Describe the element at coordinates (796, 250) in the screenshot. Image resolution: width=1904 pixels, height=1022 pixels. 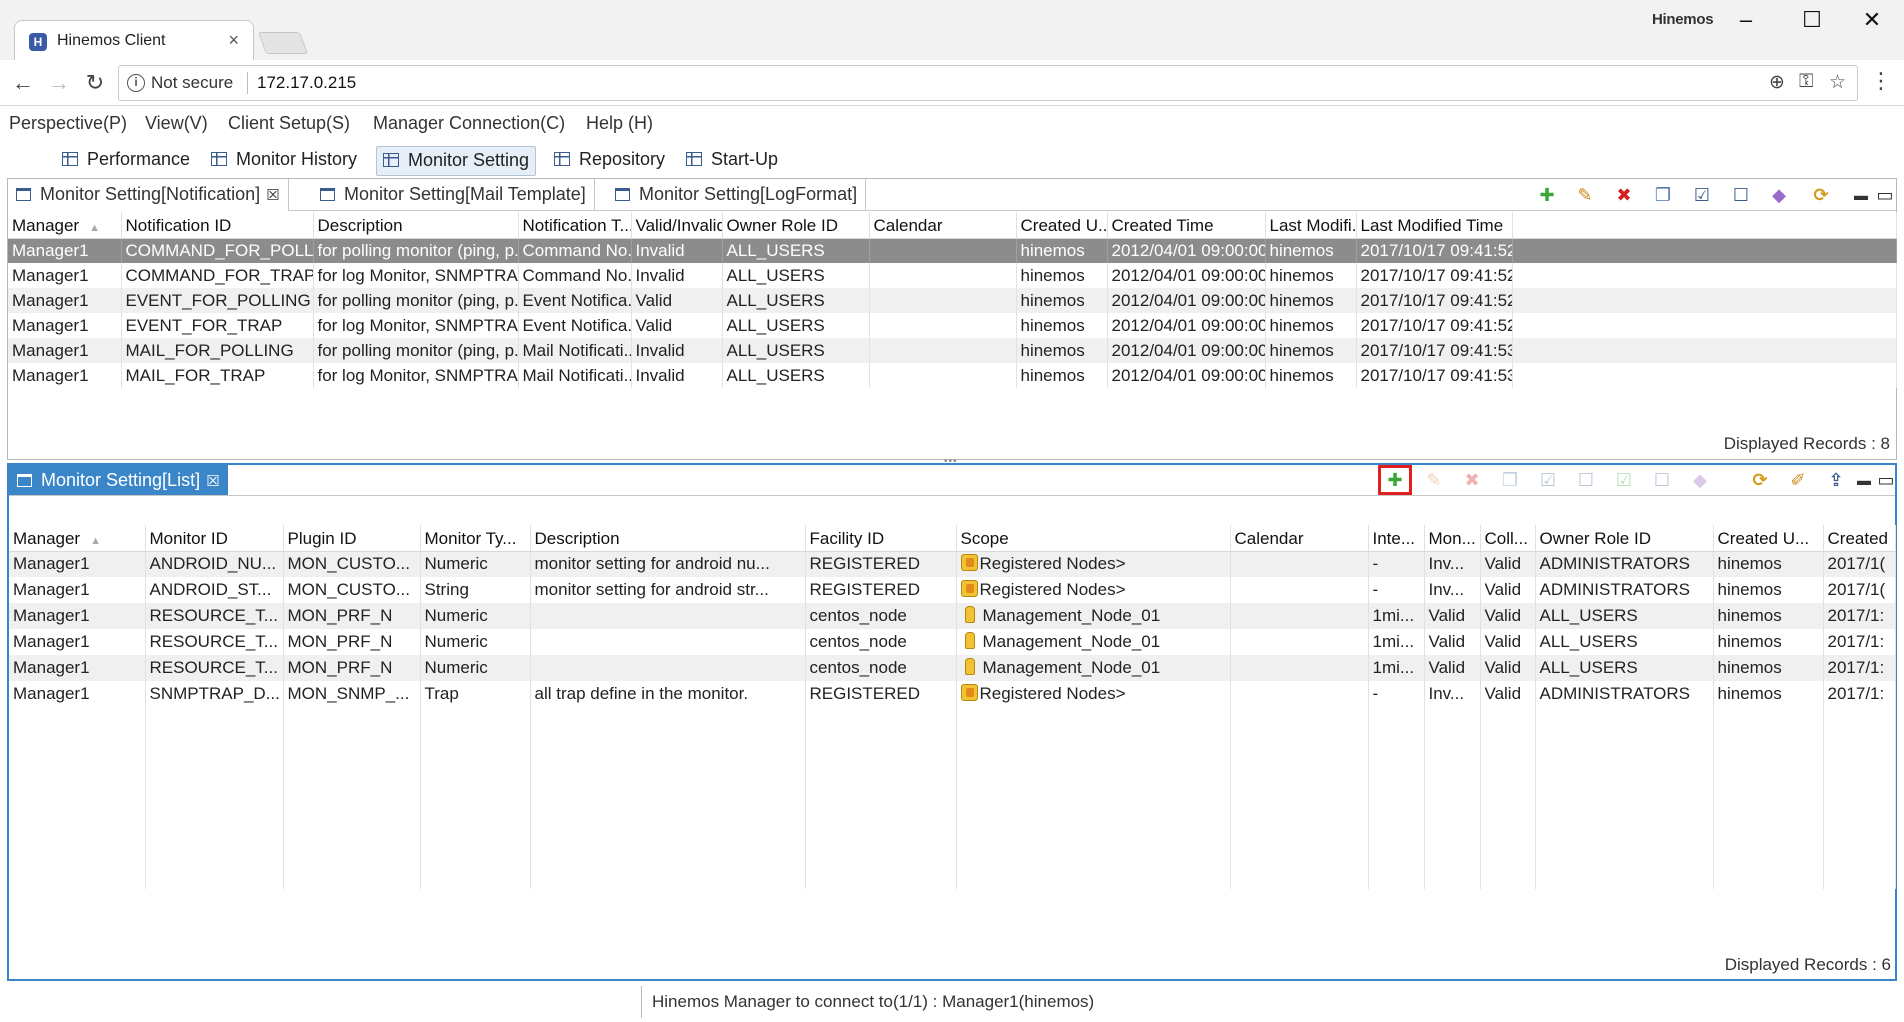
I see `table-cell: ALL_USERS` at that location.